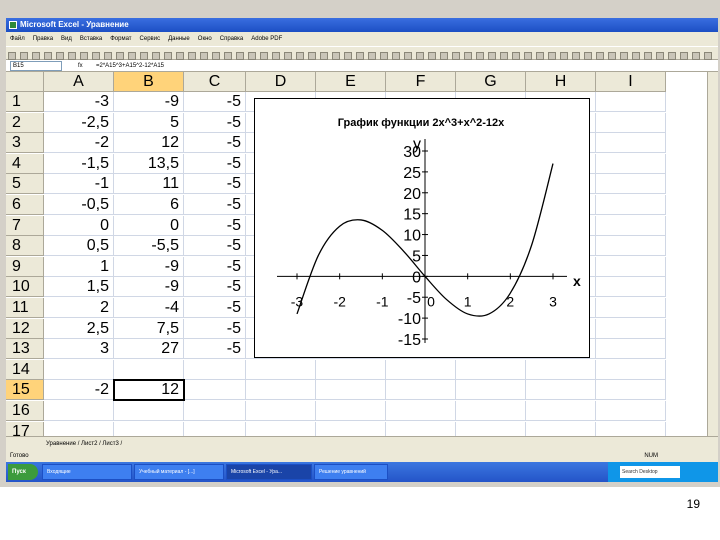  What do you see at coordinates (215, 184) in the screenshot?
I see `cell-c5: -5` at bounding box center [215, 184].